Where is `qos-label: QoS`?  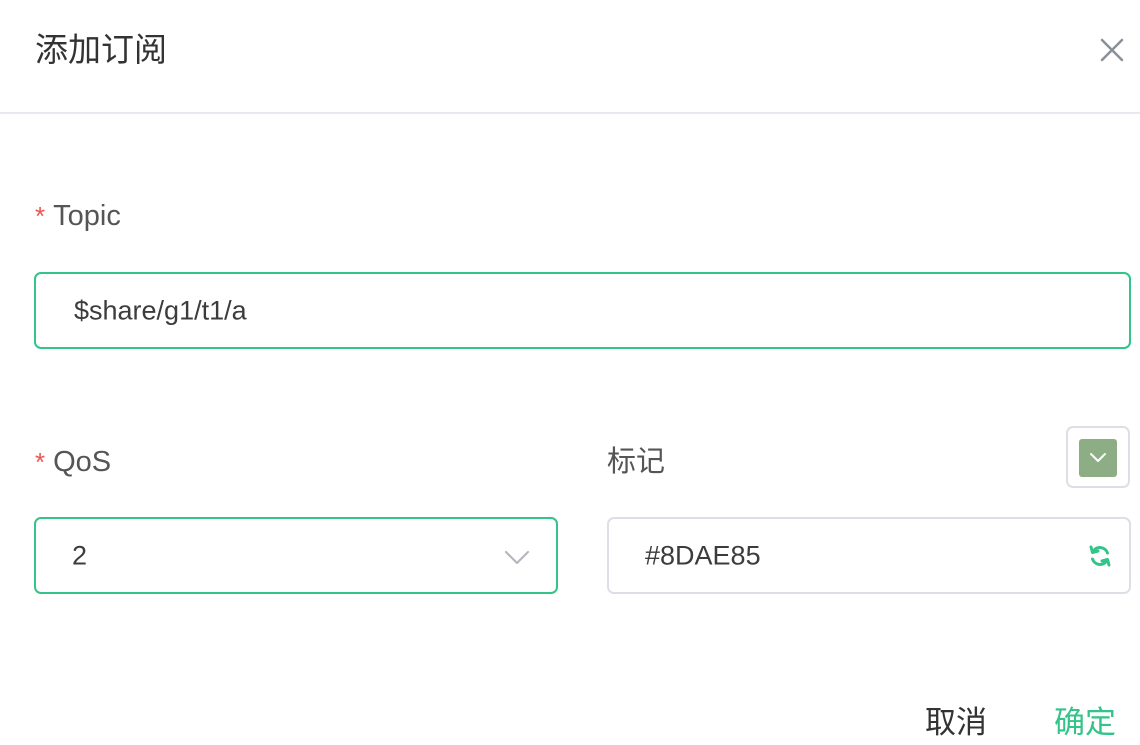 qos-label: QoS is located at coordinates (82, 462).